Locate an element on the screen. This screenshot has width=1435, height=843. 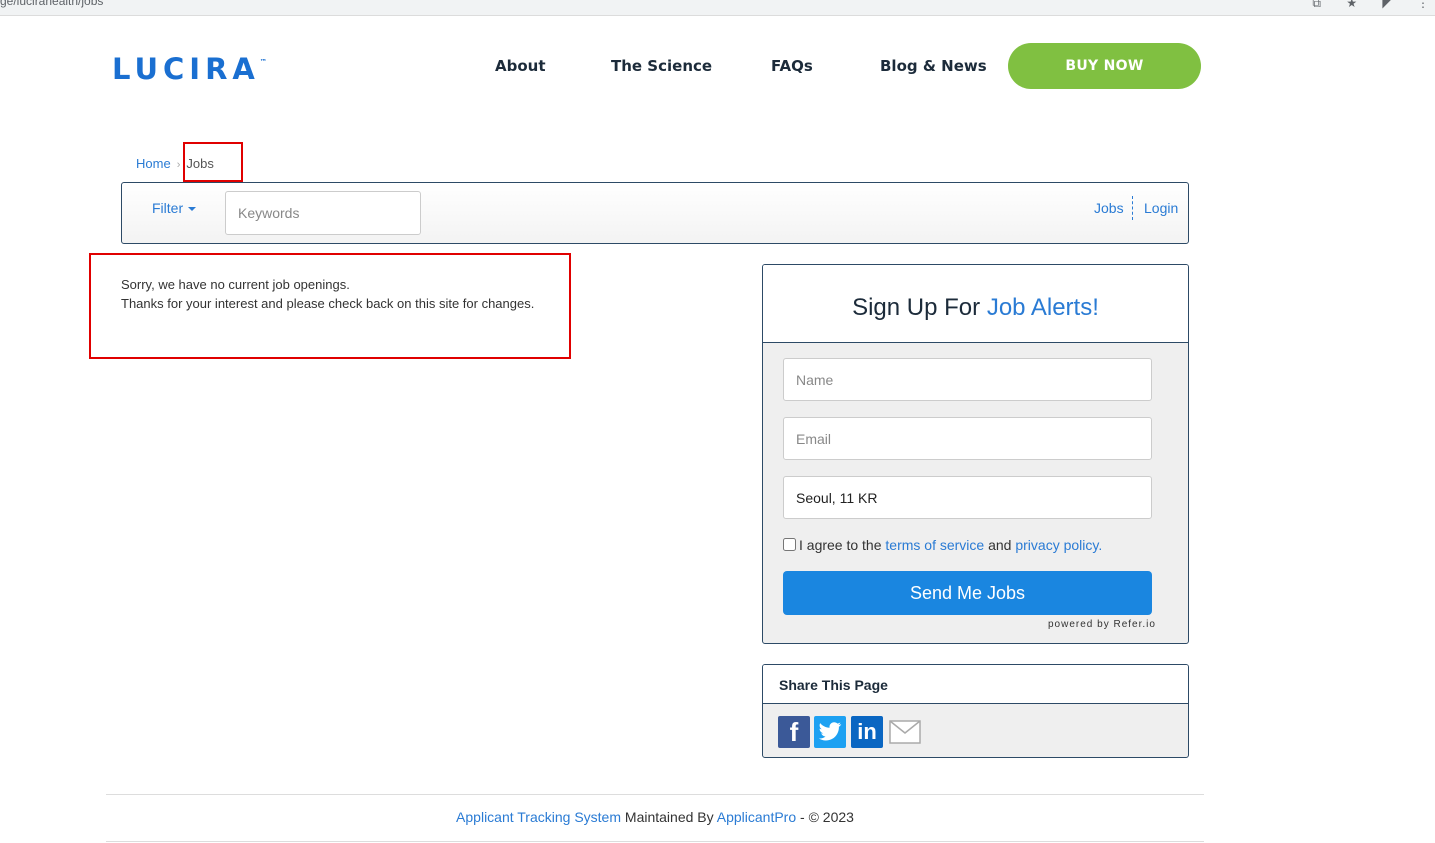
breadcrumb-home: Home is located at coordinates (153, 163).